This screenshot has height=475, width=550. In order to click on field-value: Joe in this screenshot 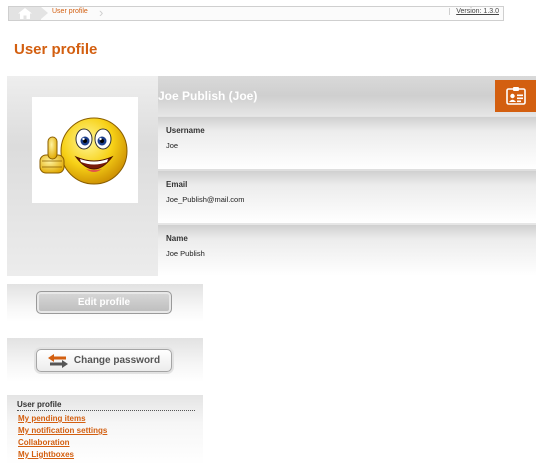, I will do `click(172, 145)`.